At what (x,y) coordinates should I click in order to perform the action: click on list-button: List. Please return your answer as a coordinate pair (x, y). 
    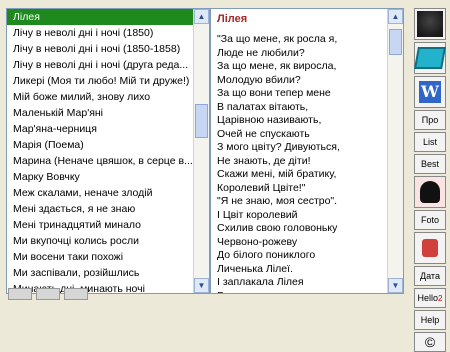
    Looking at the image, I should click on (430, 142).